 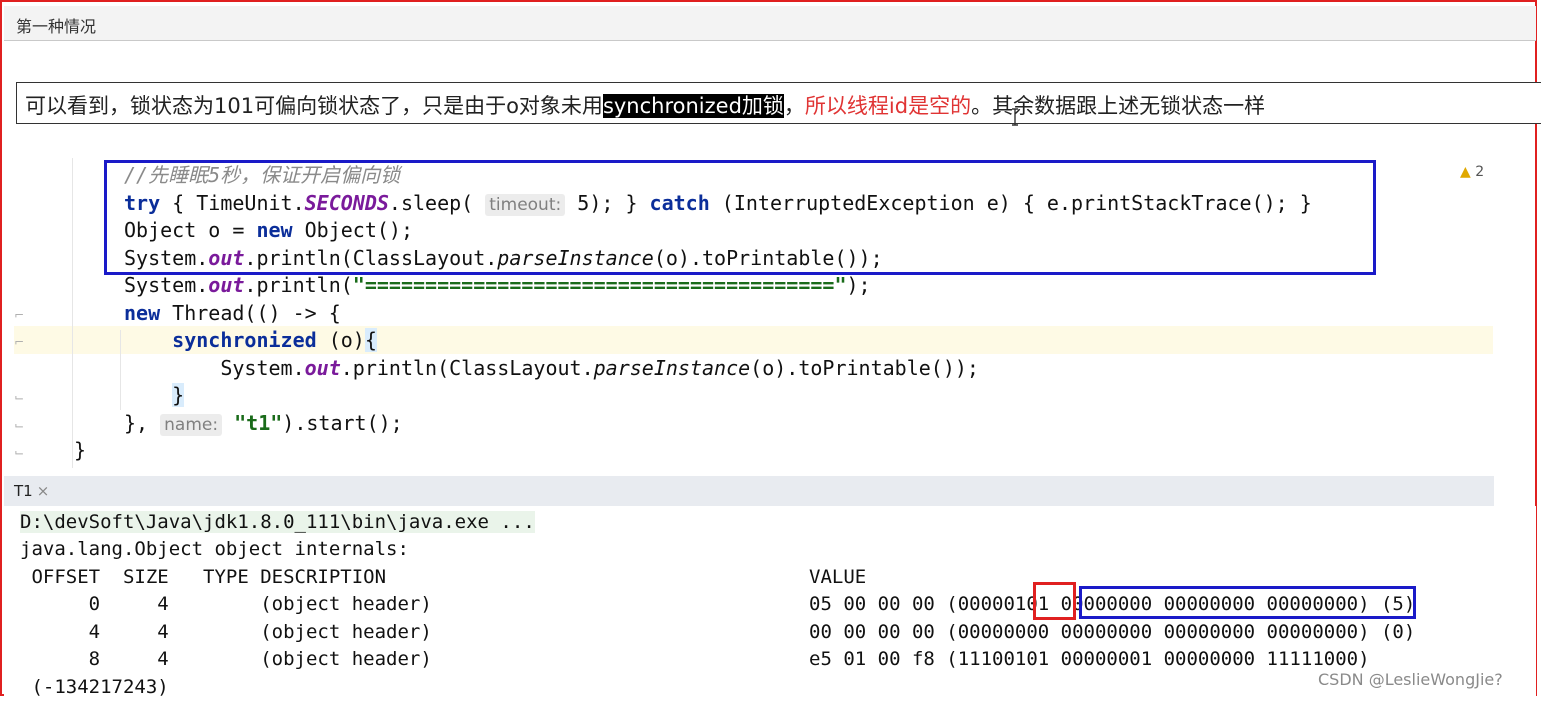 What do you see at coordinates (191, 425) in the screenshot?
I see `param-hint-name: name:` at bounding box center [191, 425].